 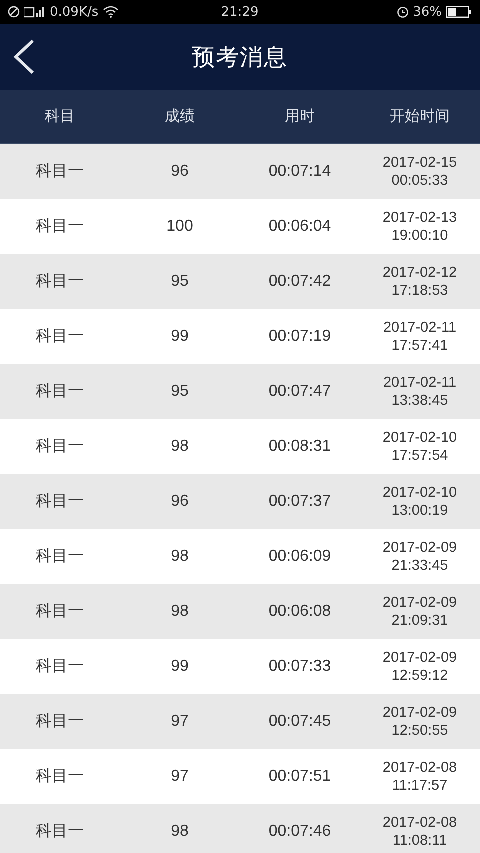 I want to click on no-sim-icon, so click(x=14, y=12).